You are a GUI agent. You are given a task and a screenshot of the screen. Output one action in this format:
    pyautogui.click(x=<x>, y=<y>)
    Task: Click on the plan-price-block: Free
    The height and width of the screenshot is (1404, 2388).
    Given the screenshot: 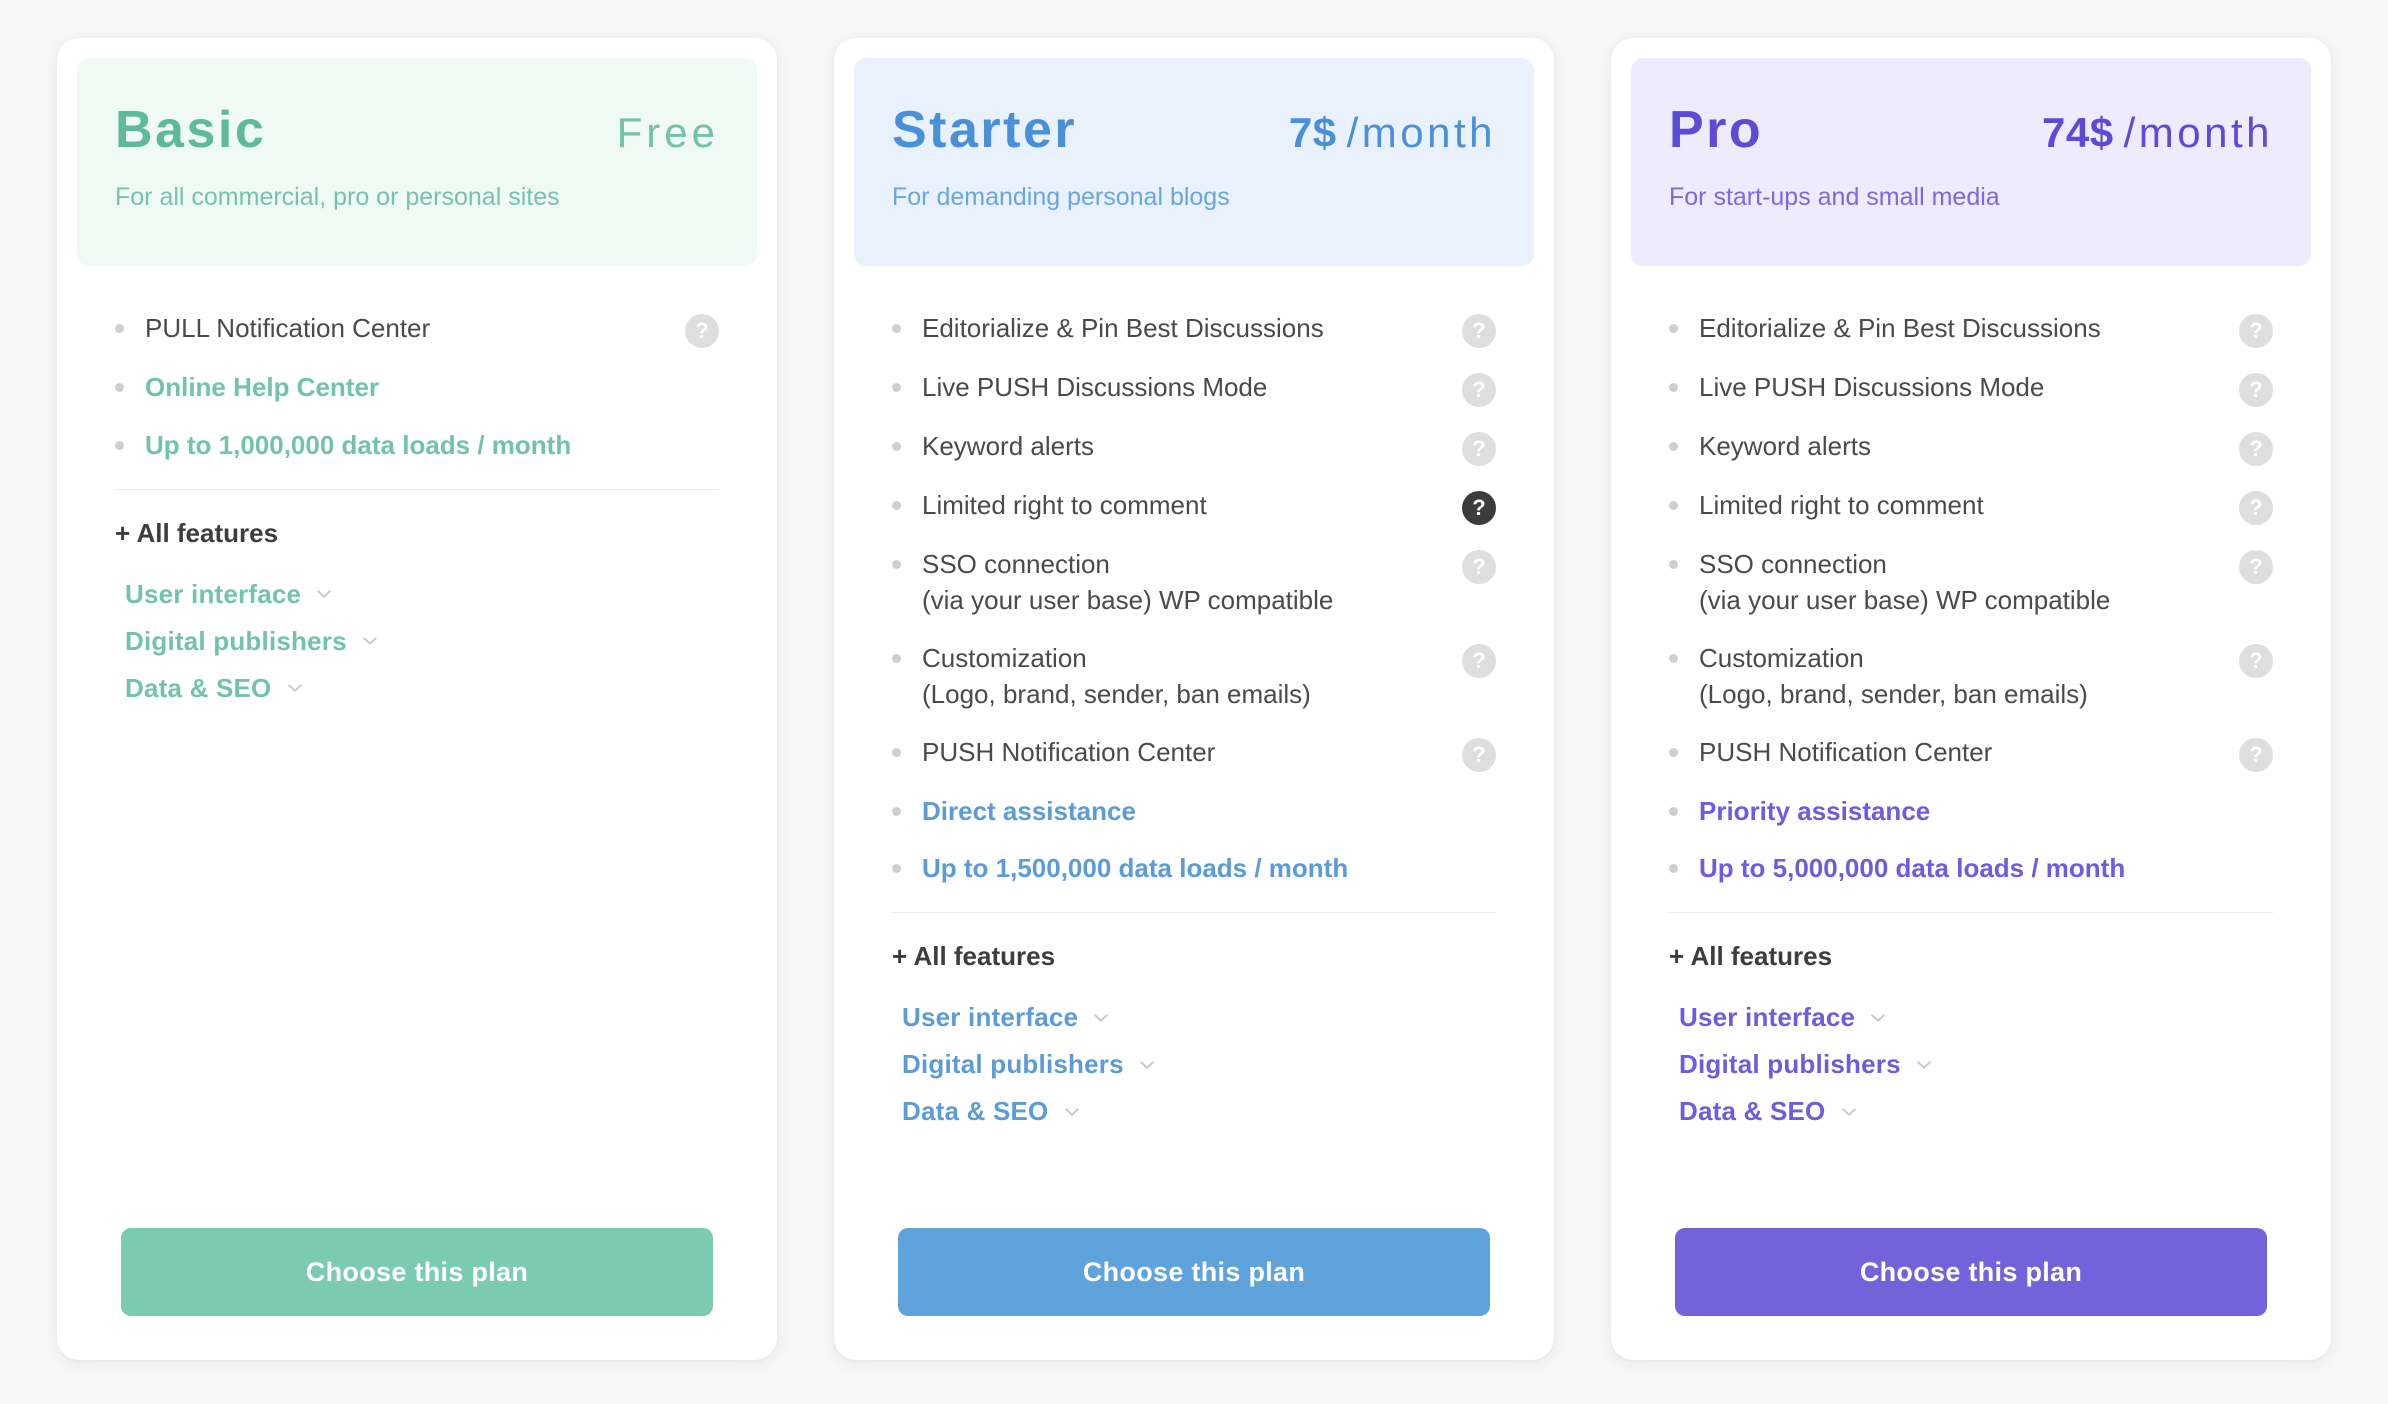 What is the action you would take?
    pyautogui.click(x=668, y=133)
    